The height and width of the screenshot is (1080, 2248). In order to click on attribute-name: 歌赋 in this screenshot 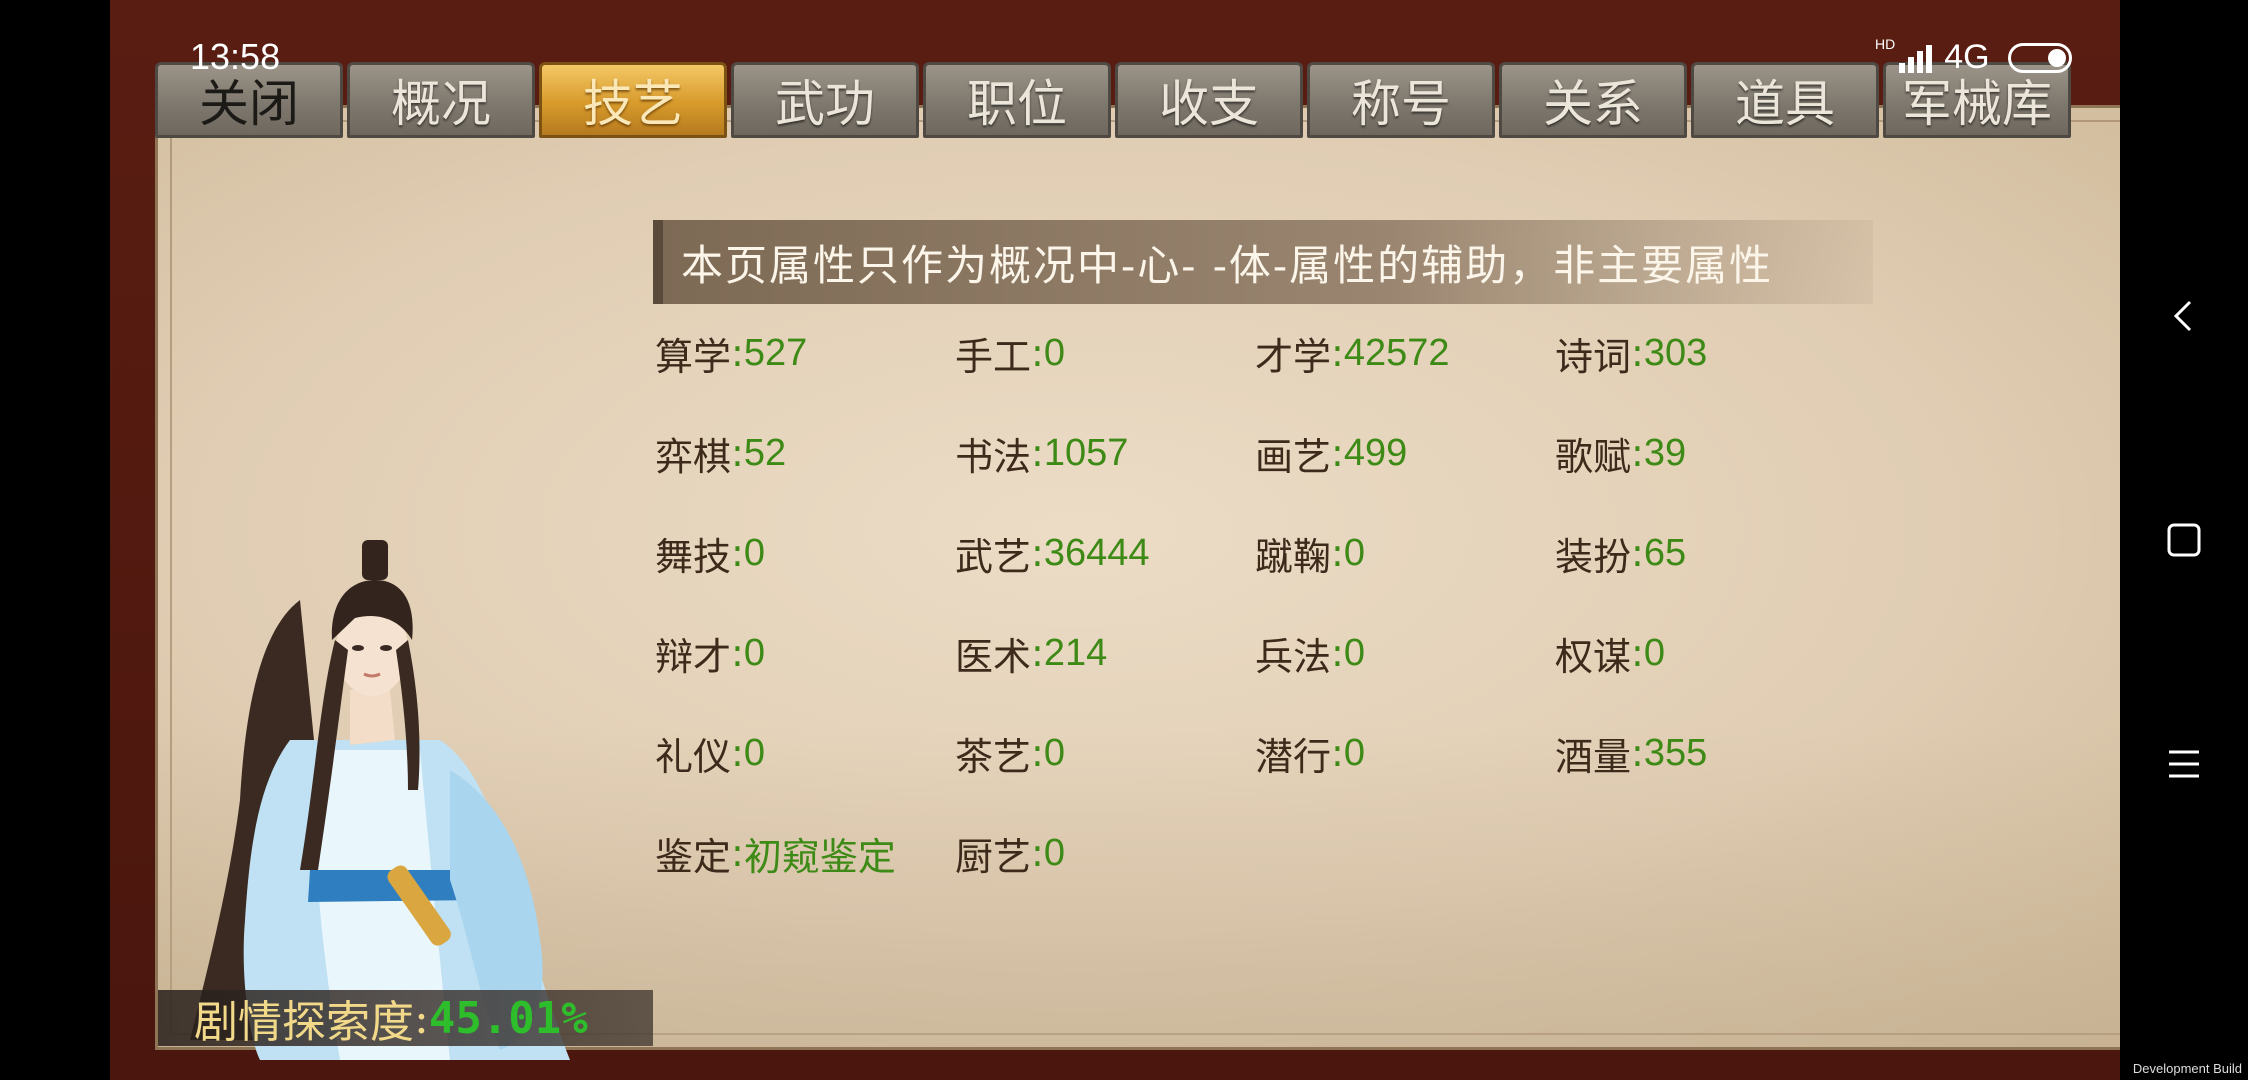, I will do `click(1593, 456)`.